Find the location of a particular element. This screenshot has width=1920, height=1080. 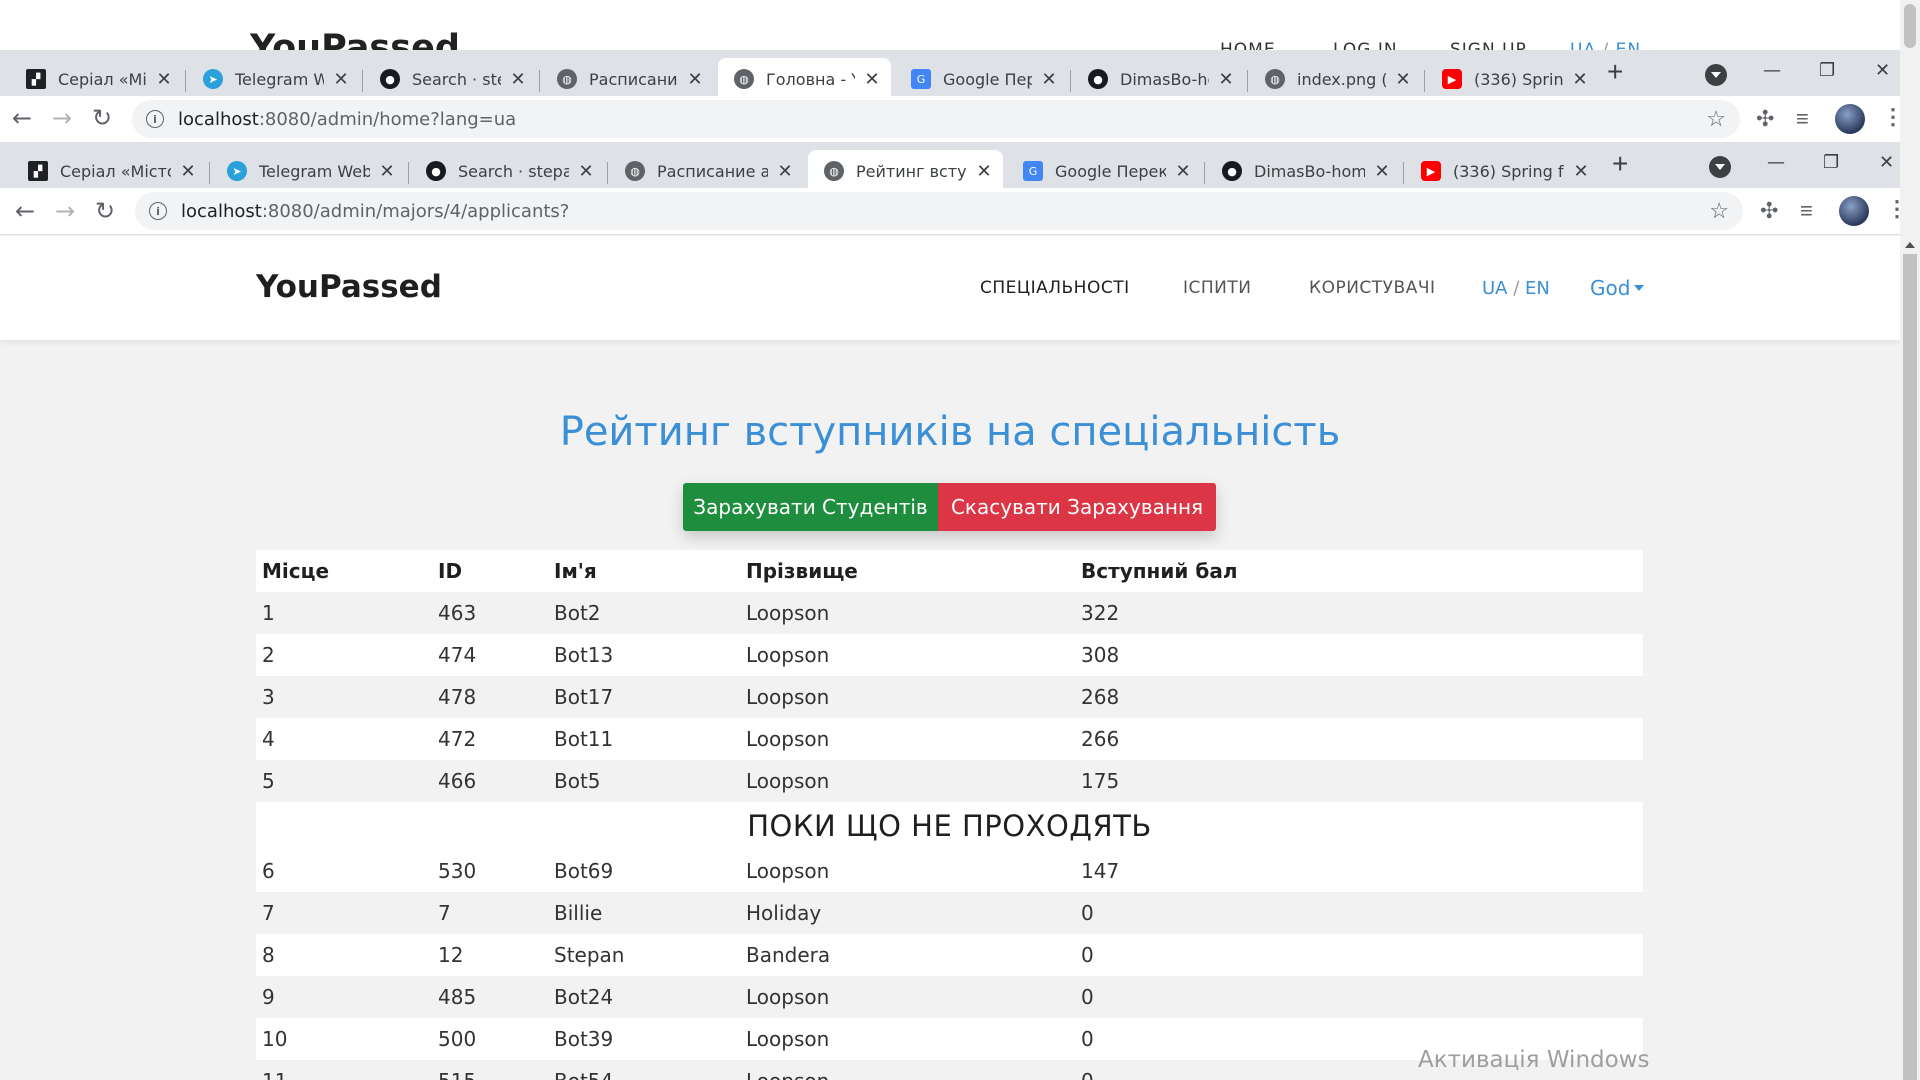

tab-title: Головна - YouPassed is located at coordinates (810, 79).